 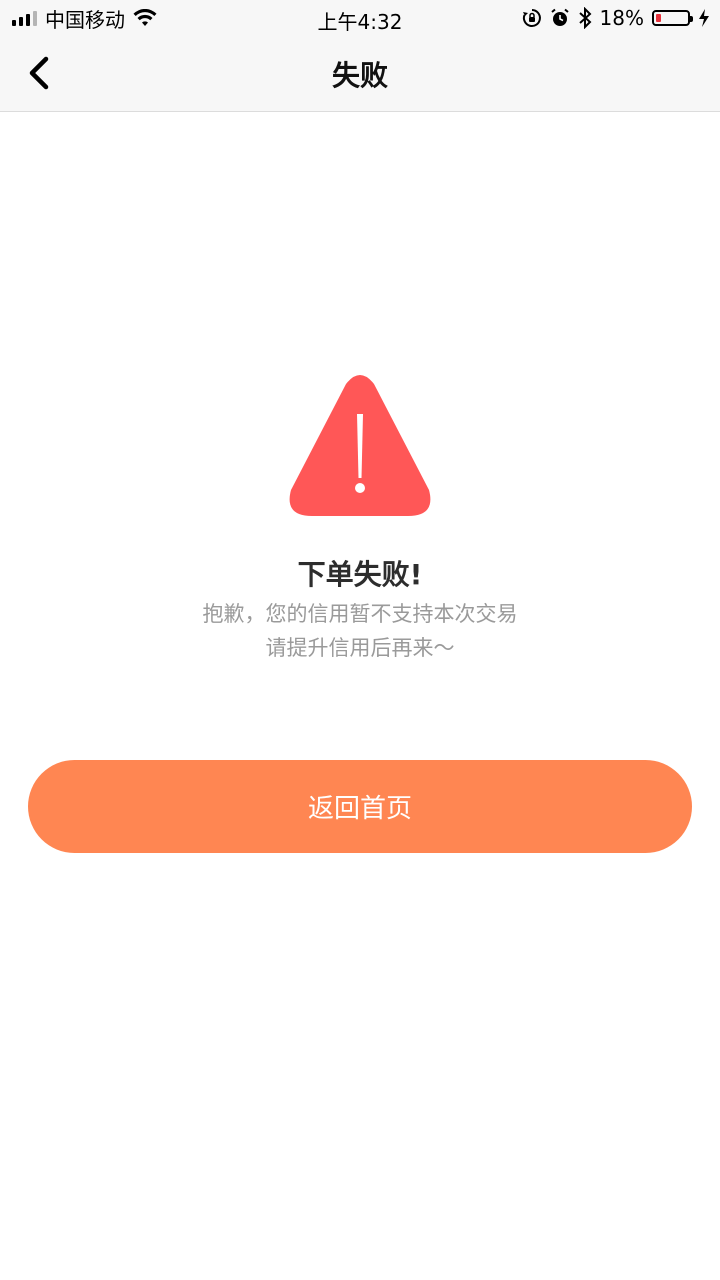 I want to click on warning-triangle-icon, so click(x=360, y=445).